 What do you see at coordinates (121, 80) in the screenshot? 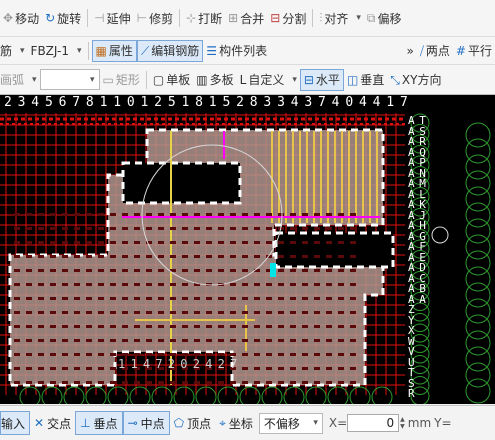
I see `rectangle-button: ▭ 矩形` at bounding box center [121, 80].